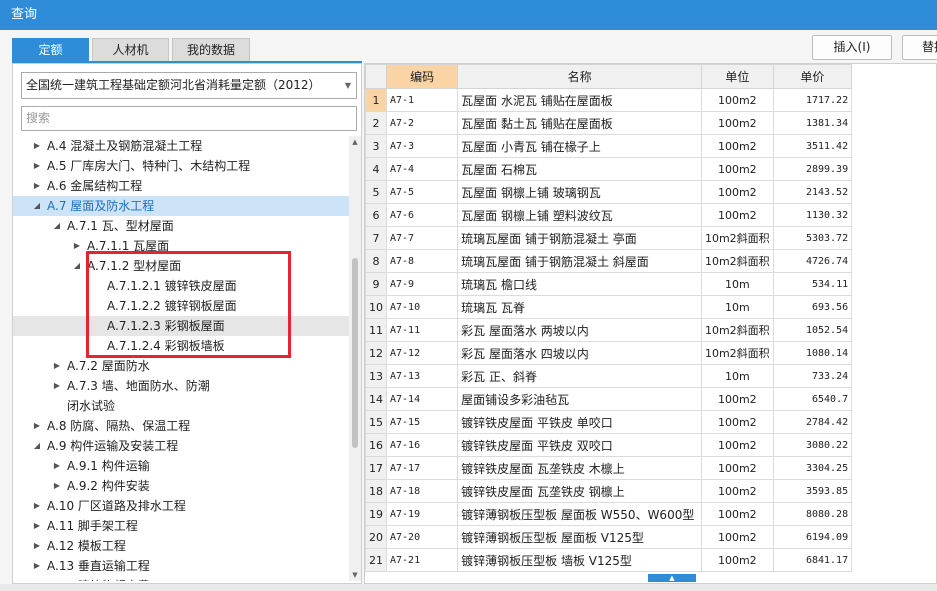  I want to click on tree-node: A.7.1.2.2 镀锌钢板屋面, so click(181, 306).